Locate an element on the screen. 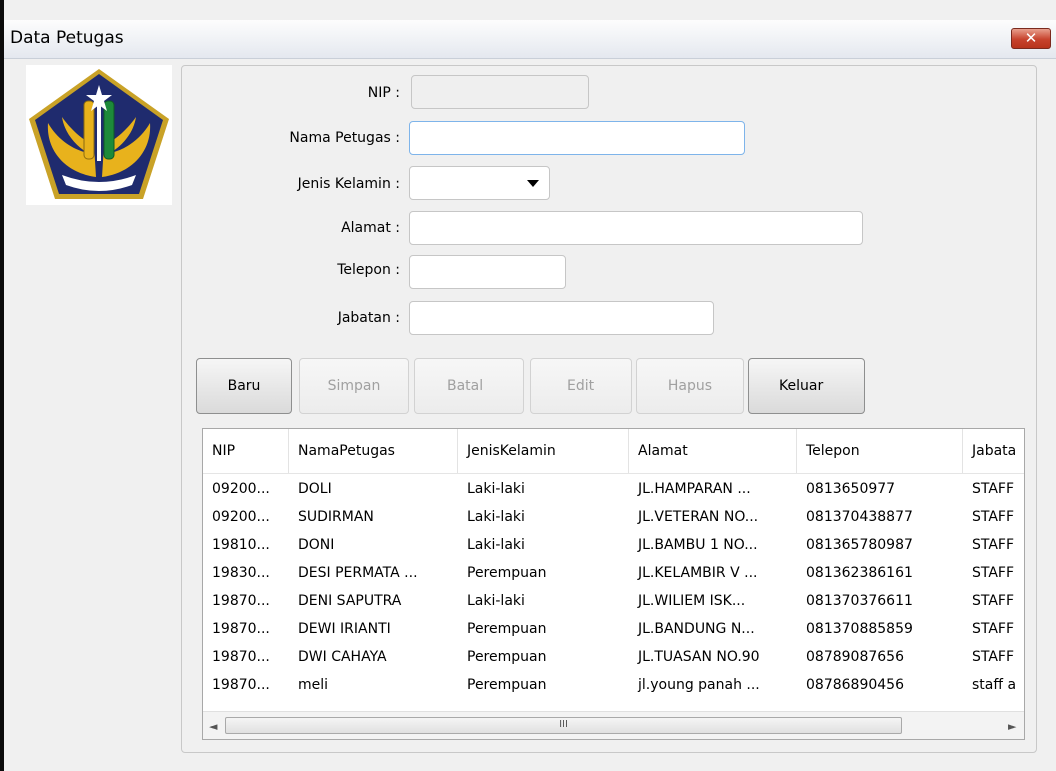 This screenshot has width=1056, height=771. simpan-button: Simpan is located at coordinates (354, 386).